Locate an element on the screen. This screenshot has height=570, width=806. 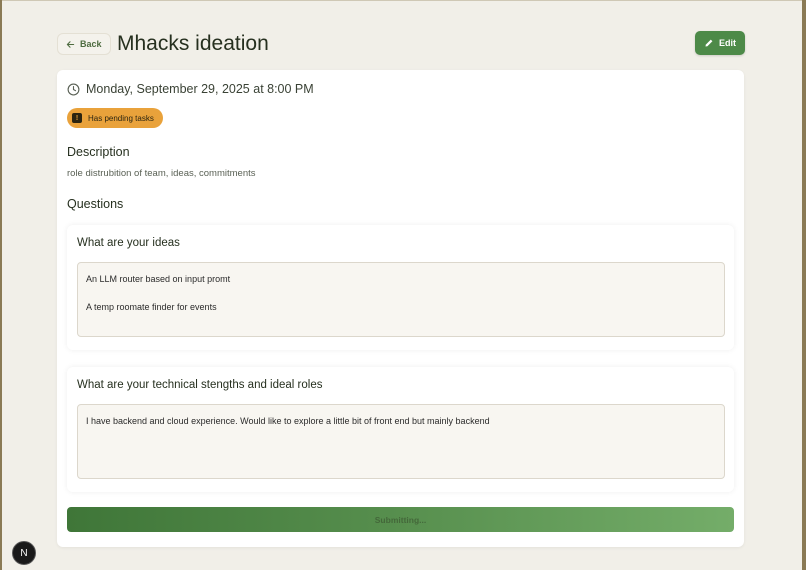
questions-heading: Questions is located at coordinates (95, 204).